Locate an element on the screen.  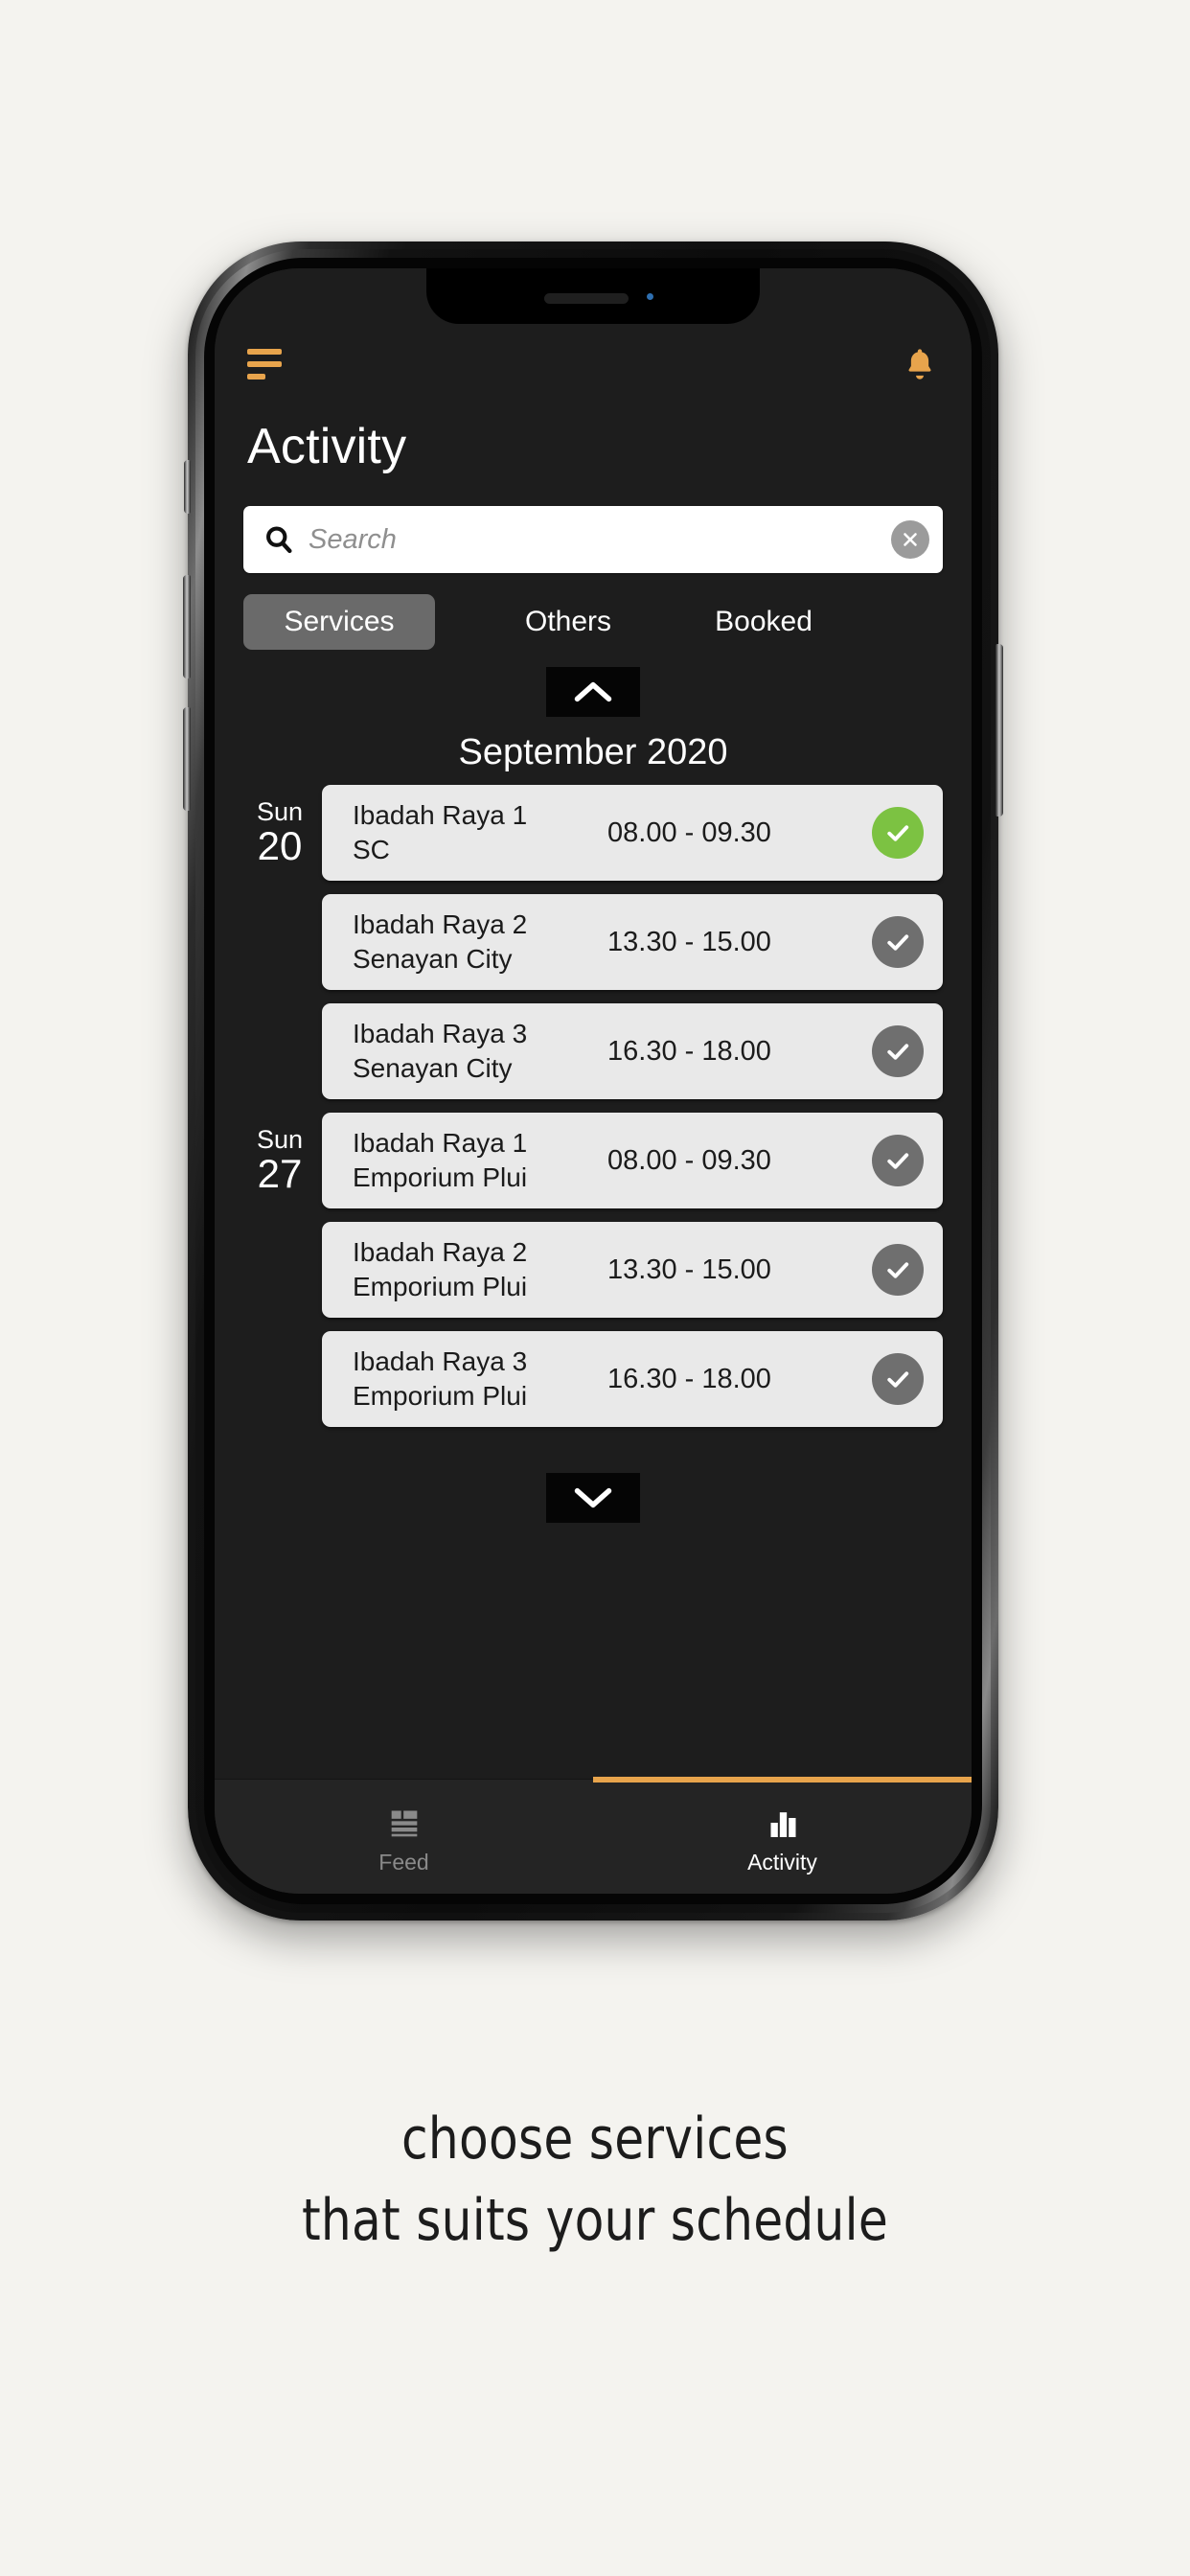
bell-icon is located at coordinates (920, 364).